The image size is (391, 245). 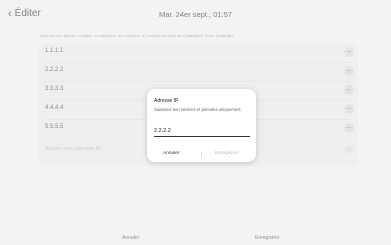 What do you see at coordinates (201, 154) in the screenshot?
I see `divider` at bounding box center [201, 154].